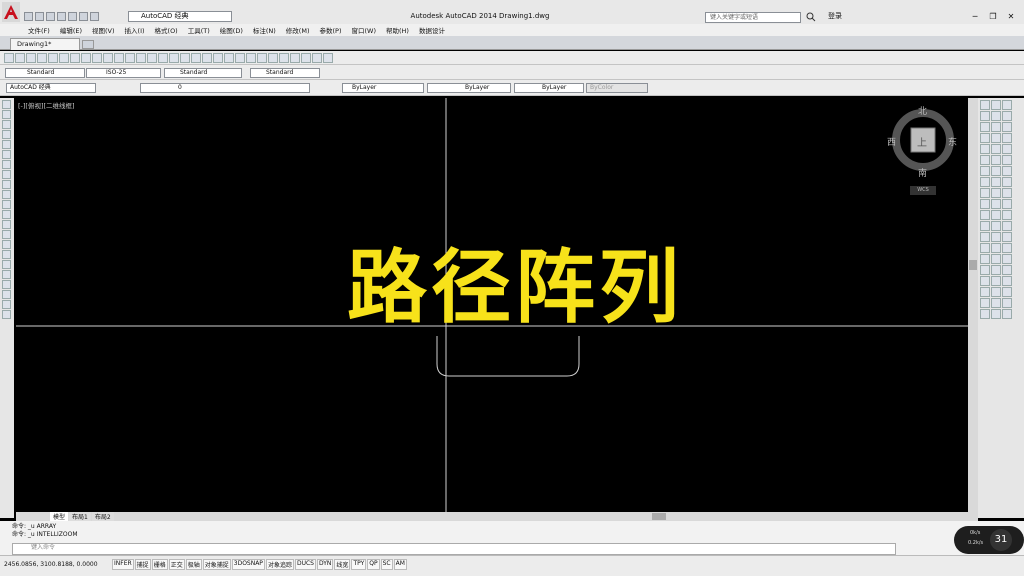 The width and height of the screenshot is (1024, 576). What do you see at coordinates (176, 564) in the screenshot?
I see `status-toggle: 正交` at bounding box center [176, 564].